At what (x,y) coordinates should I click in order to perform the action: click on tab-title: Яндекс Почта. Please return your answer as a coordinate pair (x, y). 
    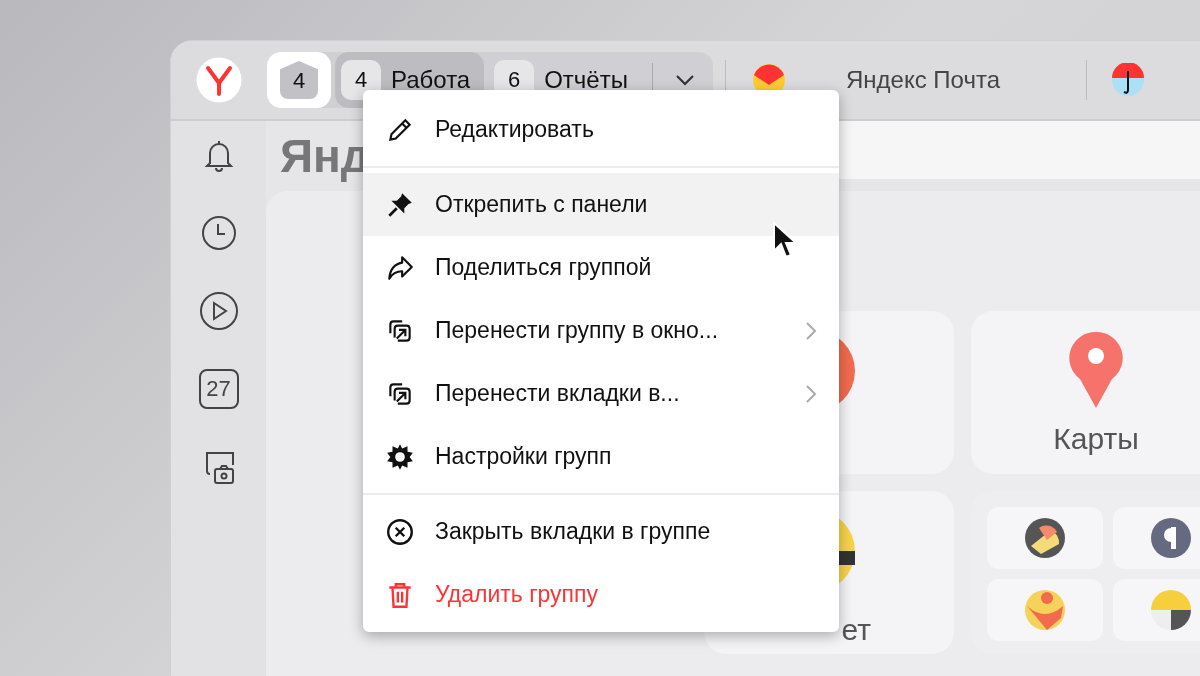
    Looking at the image, I should click on (922, 80).